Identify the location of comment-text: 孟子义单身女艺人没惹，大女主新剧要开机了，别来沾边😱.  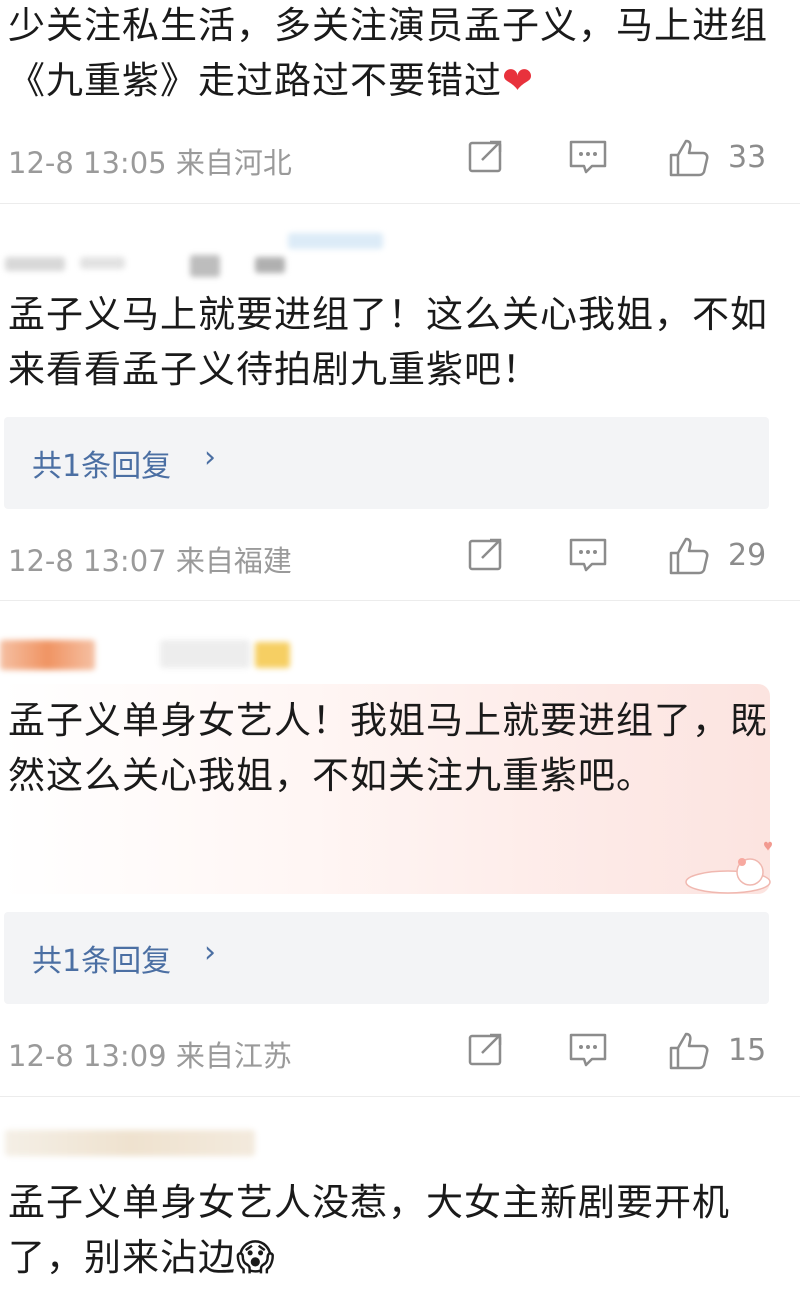
(389, 1230).